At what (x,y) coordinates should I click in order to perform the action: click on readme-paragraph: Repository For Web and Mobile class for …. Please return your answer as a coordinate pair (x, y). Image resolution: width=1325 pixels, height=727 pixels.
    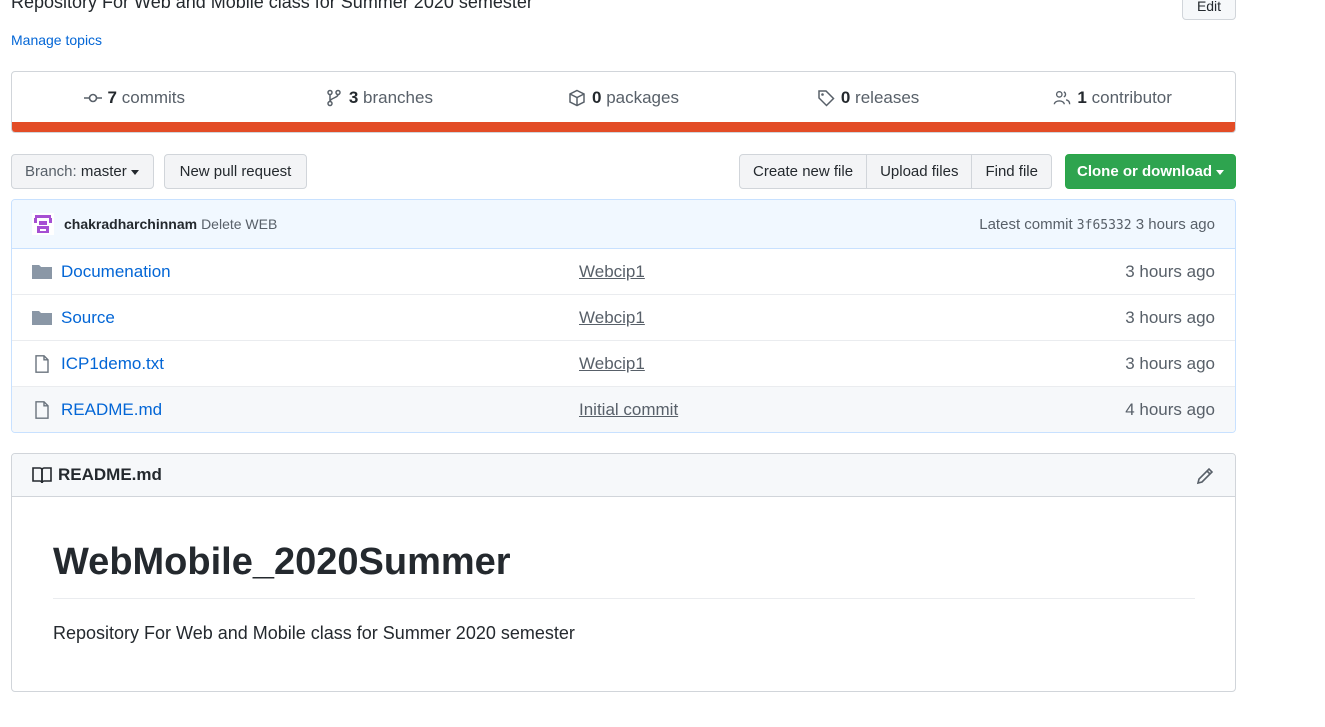
    Looking at the image, I should click on (314, 633).